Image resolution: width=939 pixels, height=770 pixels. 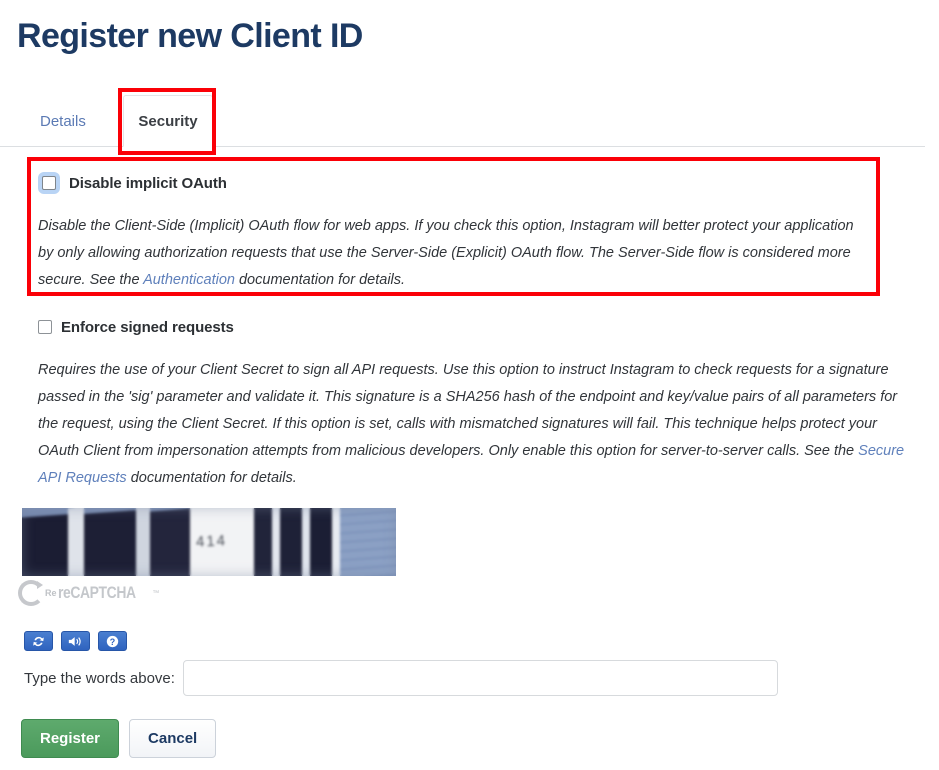 What do you see at coordinates (70, 738) in the screenshot?
I see `register-button: Register` at bounding box center [70, 738].